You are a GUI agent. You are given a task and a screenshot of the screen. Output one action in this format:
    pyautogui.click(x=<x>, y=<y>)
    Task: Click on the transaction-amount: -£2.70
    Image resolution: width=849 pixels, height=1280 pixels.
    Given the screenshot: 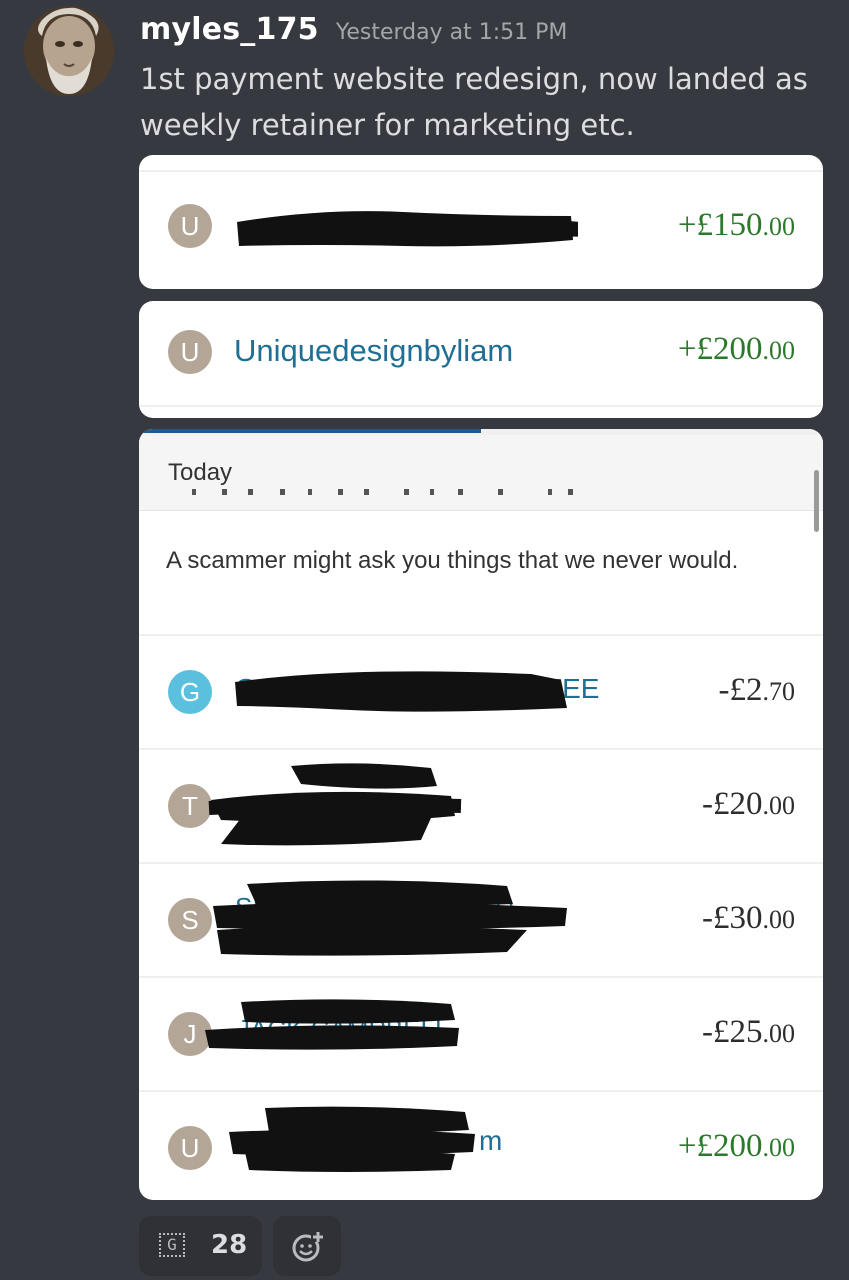 What is the action you would take?
    pyautogui.click(x=757, y=690)
    